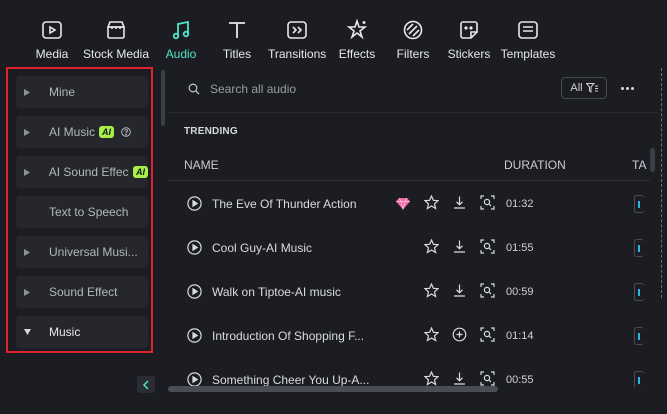 This screenshot has width=667, height=414. Describe the element at coordinates (237, 30) in the screenshot. I see `titles-icon` at that location.